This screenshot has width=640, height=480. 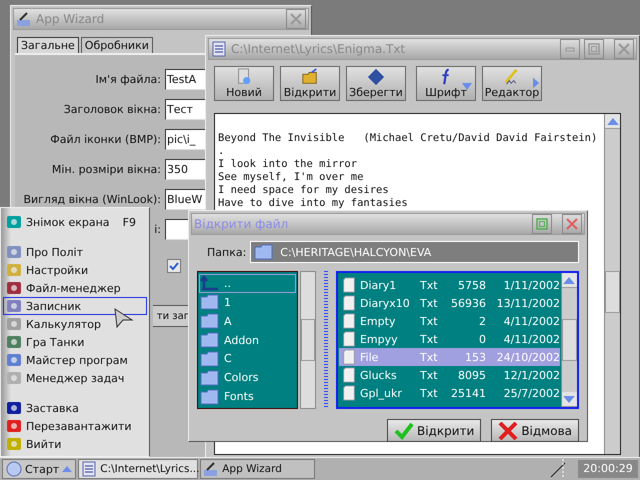 I want to click on folder-item: A, so click(x=247, y=321).